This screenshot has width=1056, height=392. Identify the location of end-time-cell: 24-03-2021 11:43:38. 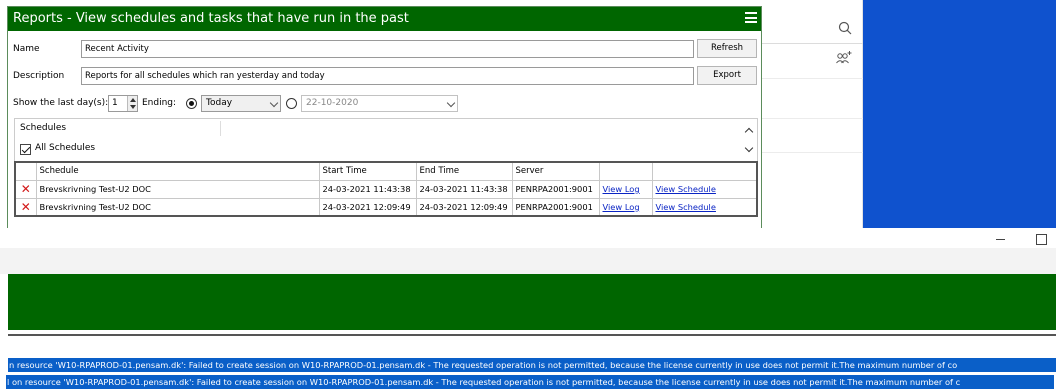
(464, 189).